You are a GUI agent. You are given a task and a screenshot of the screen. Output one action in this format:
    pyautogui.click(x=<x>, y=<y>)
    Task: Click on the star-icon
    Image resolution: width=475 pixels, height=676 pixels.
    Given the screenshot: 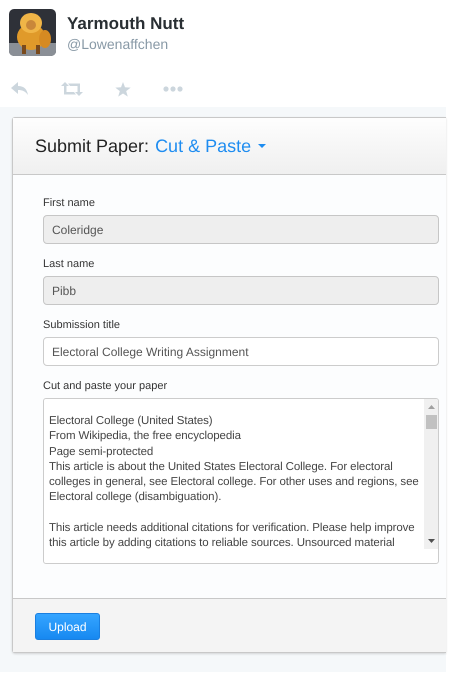 What is the action you would take?
    pyautogui.click(x=123, y=89)
    